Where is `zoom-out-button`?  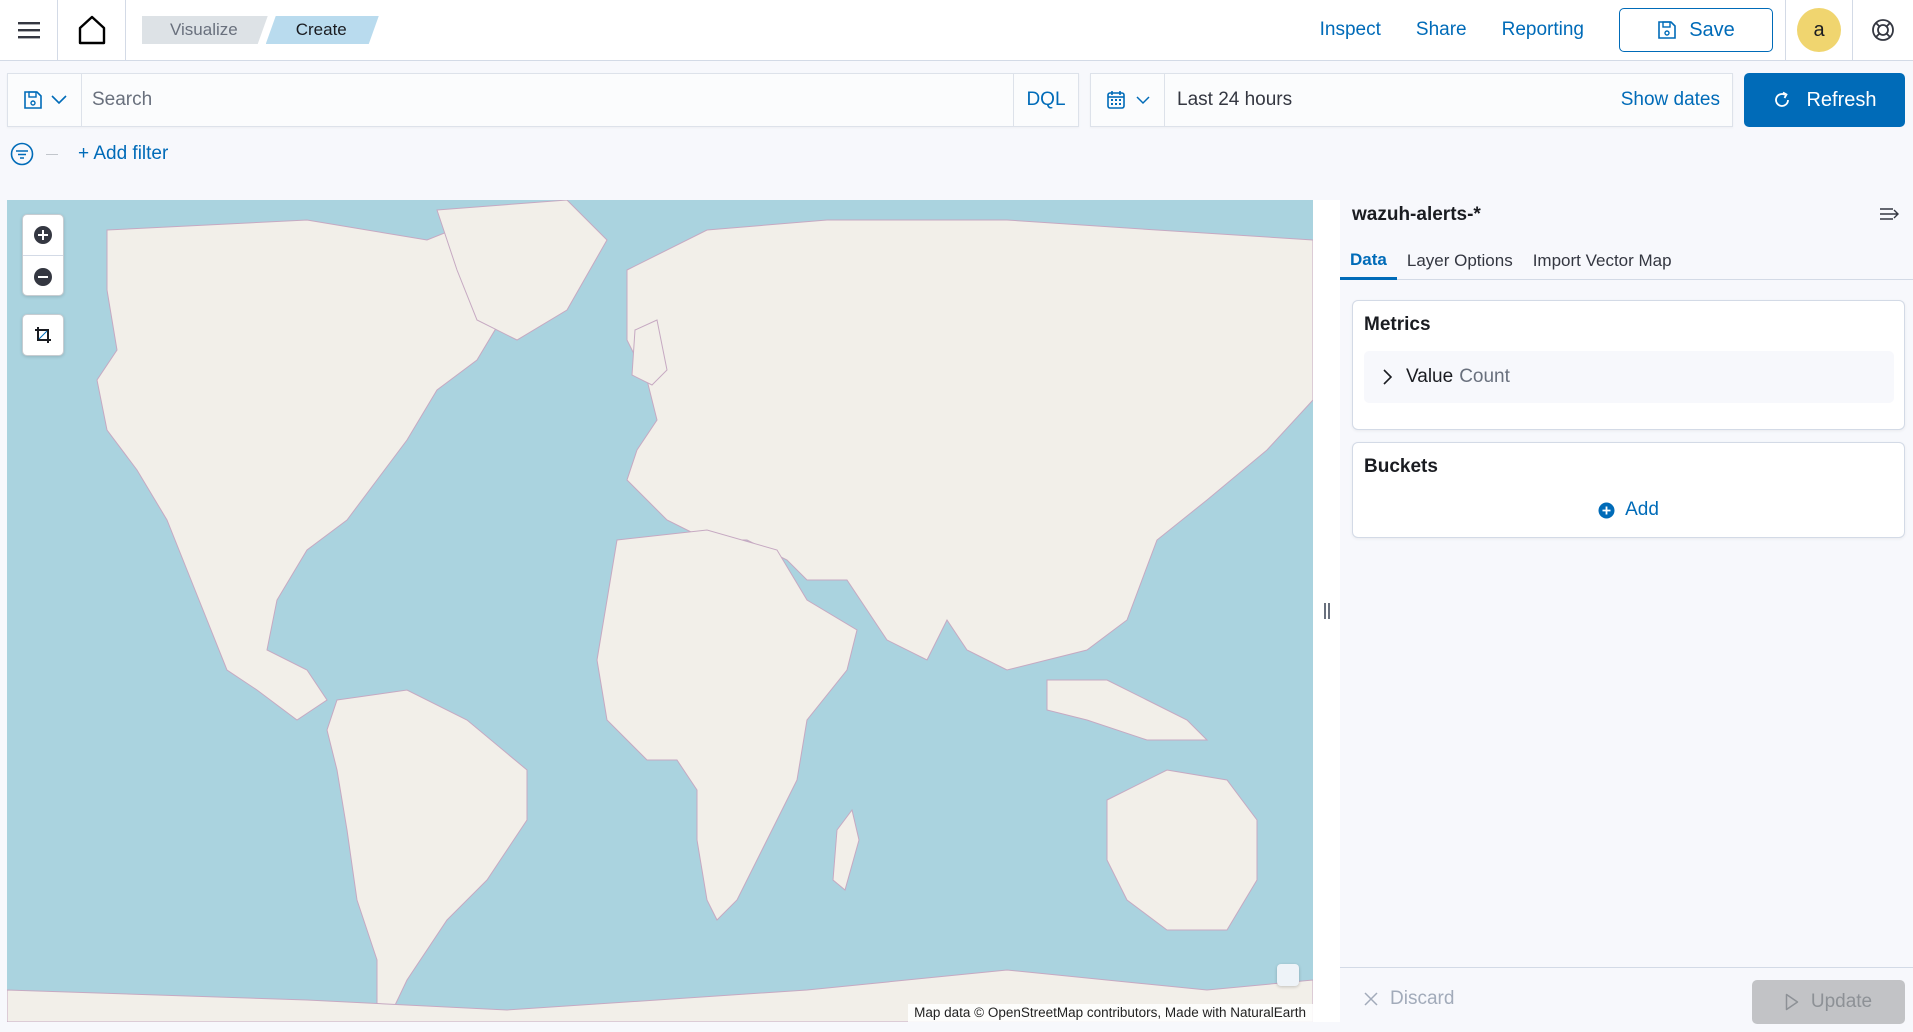
zoom-out-button is located at coordinates (43, 276).